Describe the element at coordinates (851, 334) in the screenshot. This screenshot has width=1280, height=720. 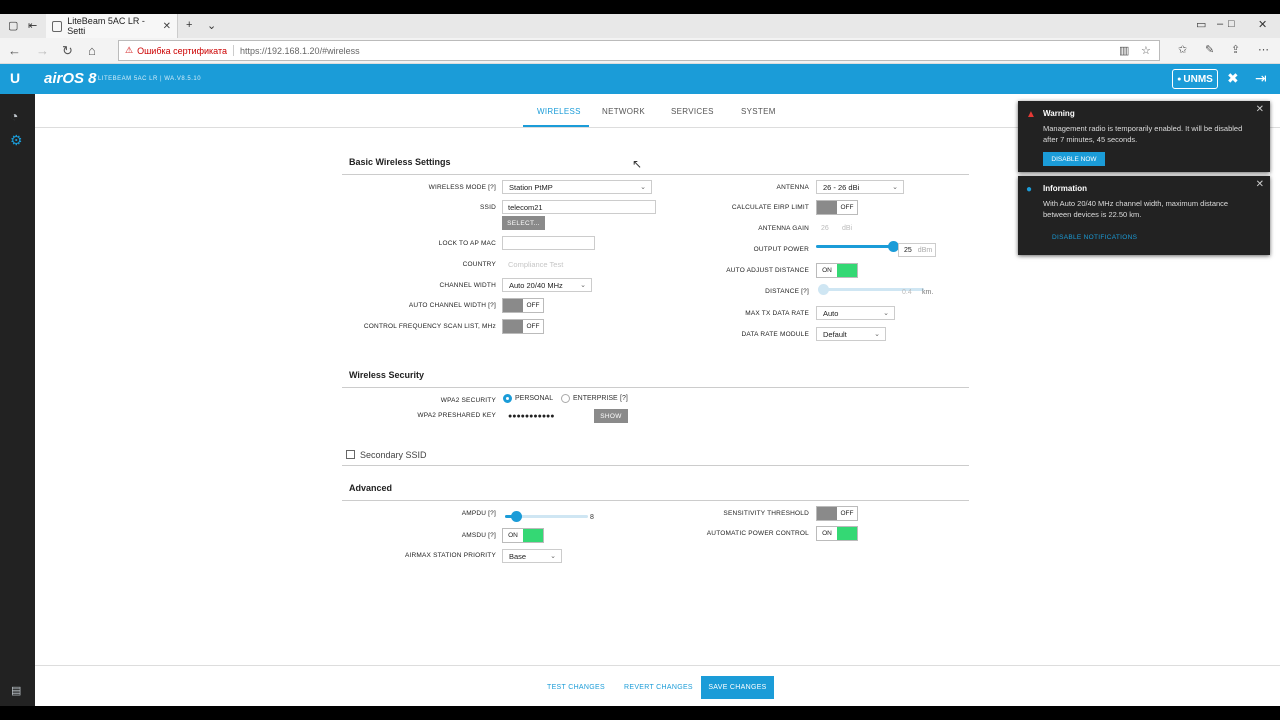
I see `rate-module-select: Default ⌄` at that location.